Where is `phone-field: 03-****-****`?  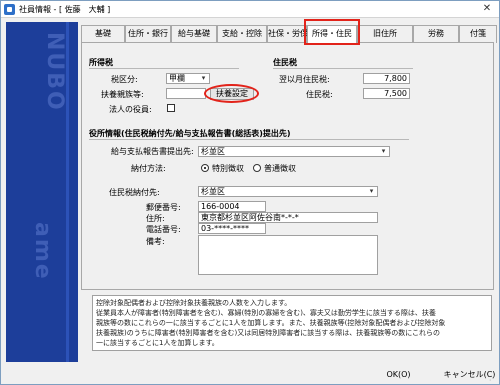 phone-field: 03-****-**** is located at coordinates (232, 228).